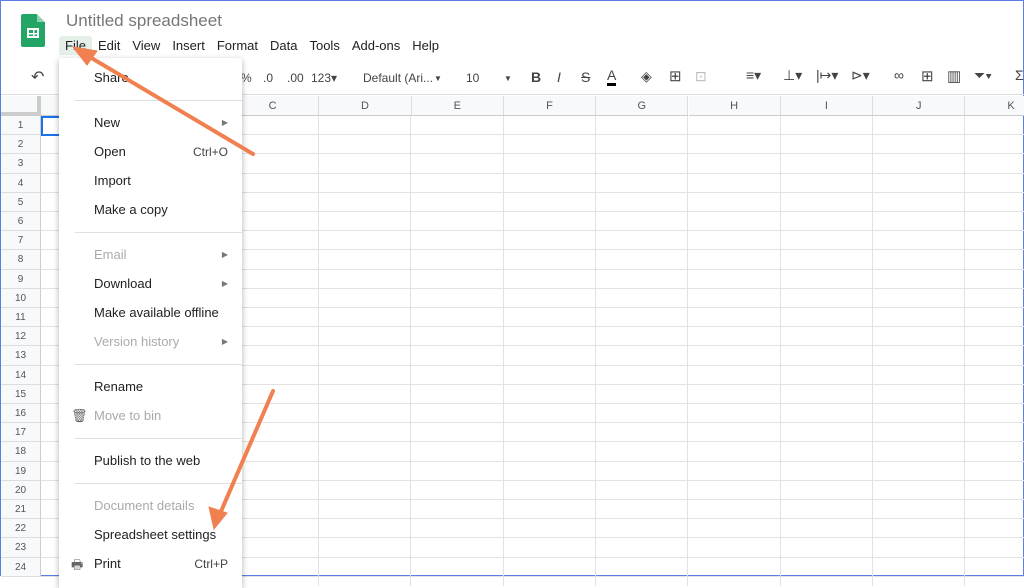 The height and width of the screenshot is (588, 1024). I want to click on arrow-to-file-menu, so click(168, 103).